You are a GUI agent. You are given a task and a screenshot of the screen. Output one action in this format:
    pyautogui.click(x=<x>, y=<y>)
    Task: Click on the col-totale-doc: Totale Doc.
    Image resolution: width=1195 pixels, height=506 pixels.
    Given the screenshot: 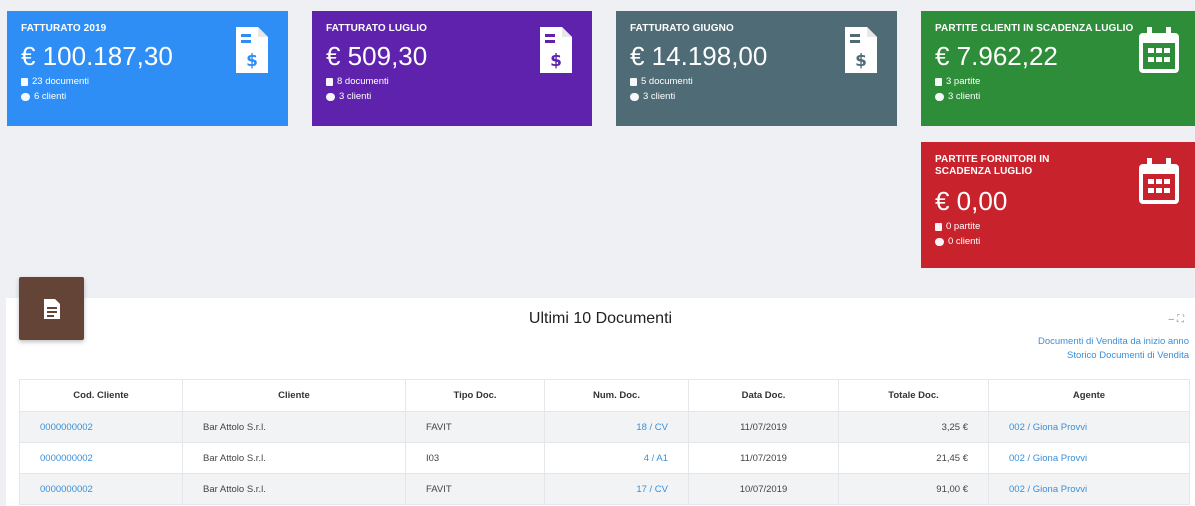 What is the action you would take?
    pyautogui.click(x=913, y=395)
    